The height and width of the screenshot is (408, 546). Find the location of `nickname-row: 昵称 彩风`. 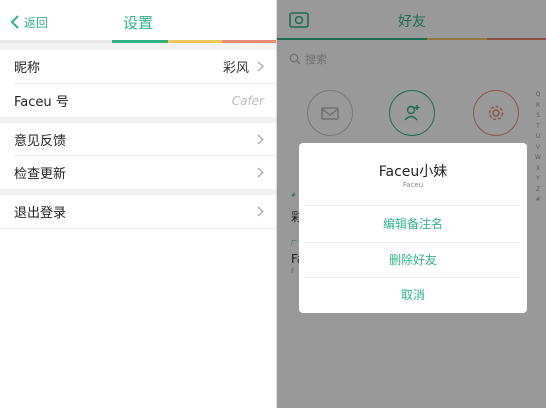

nickname-row: 昵称 彩风 is located at coordinates (138, 66).